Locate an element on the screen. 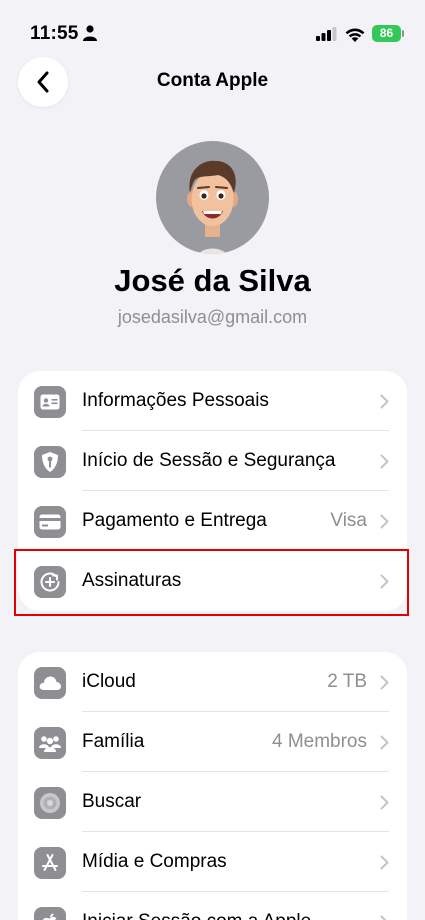 The width and height of the screenshot is (425, 920). row-label: iCloud is located at coordinates (109, 681).